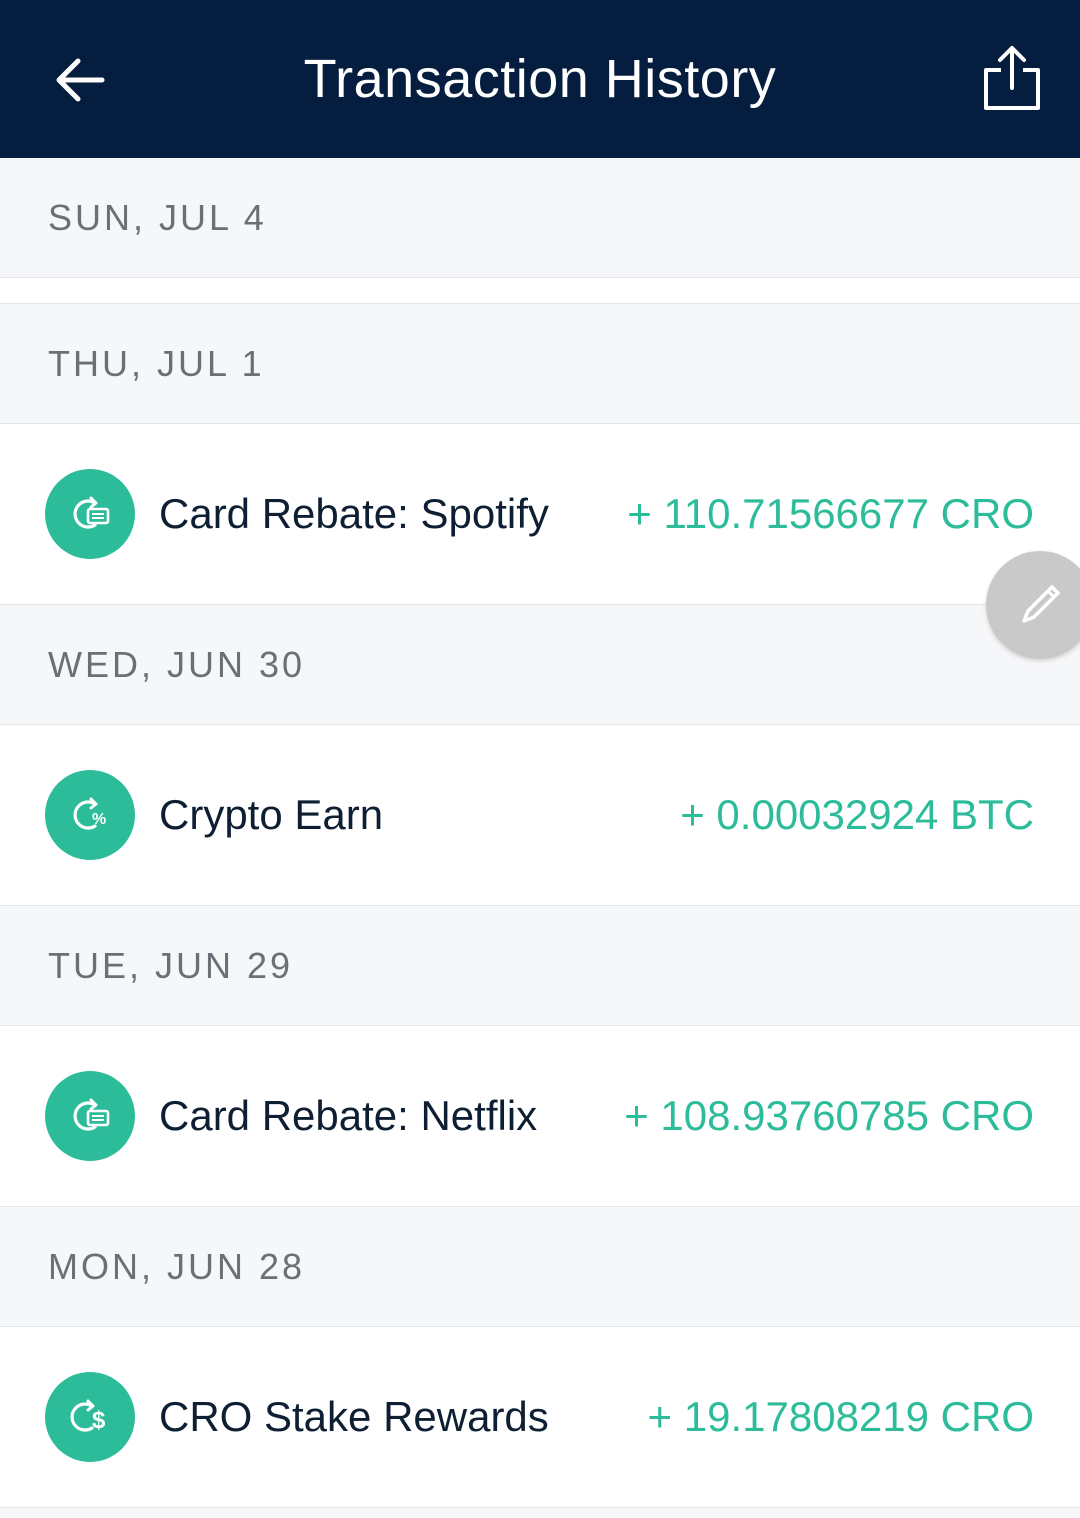 The height and width of the screenshot is (1518, 1080). I want to click on page-title: Transaction History, so click(540, 79).